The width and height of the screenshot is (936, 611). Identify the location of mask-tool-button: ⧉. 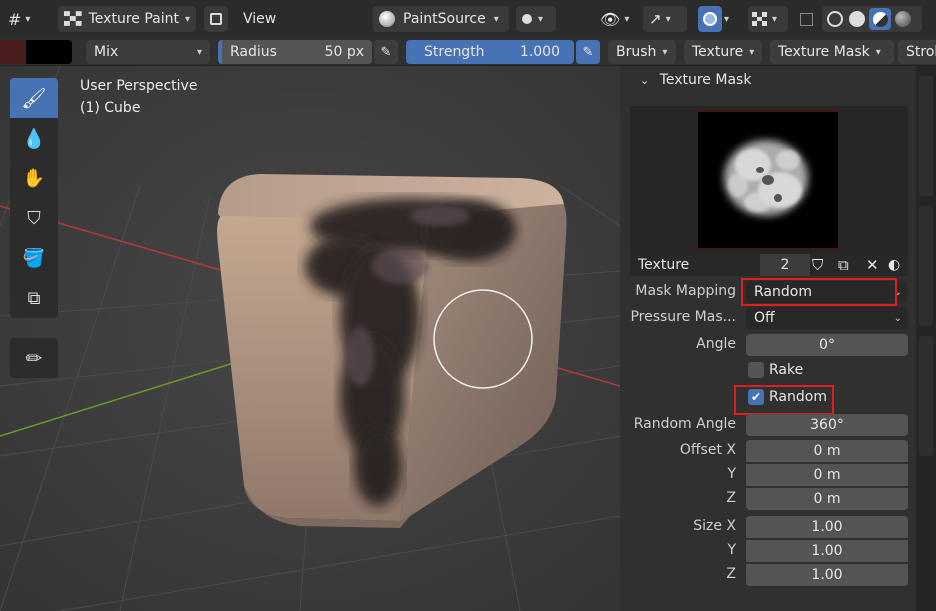
(34, 298).